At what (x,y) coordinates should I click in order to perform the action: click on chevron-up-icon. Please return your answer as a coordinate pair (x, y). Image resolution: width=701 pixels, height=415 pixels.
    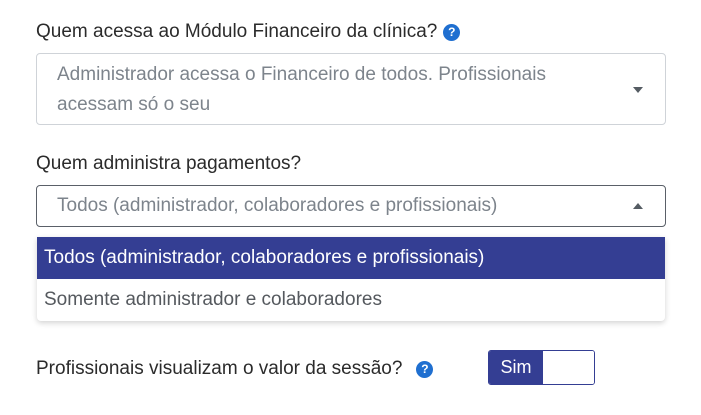
    Looking at the image, I should click on (638, 206).